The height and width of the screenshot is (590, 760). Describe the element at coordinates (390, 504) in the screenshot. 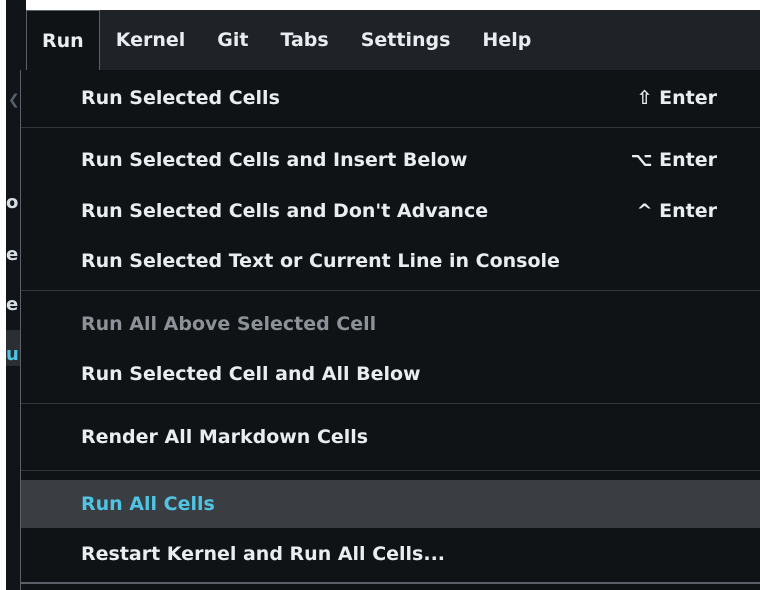

I see `menu-item-run-all-cells: Run All Cells` at that location.